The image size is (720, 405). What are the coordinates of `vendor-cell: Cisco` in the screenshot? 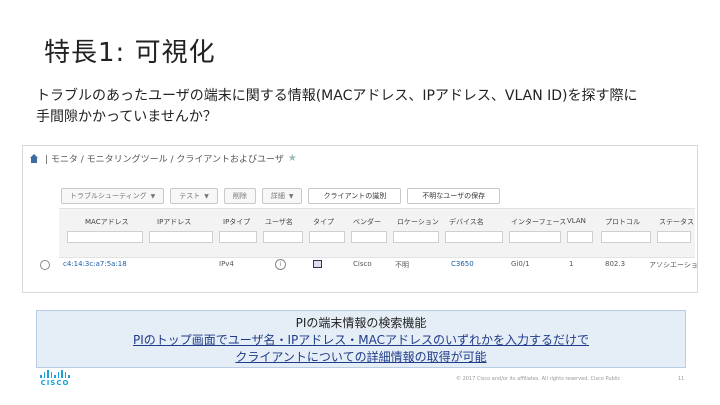 It's located at (362, 264).